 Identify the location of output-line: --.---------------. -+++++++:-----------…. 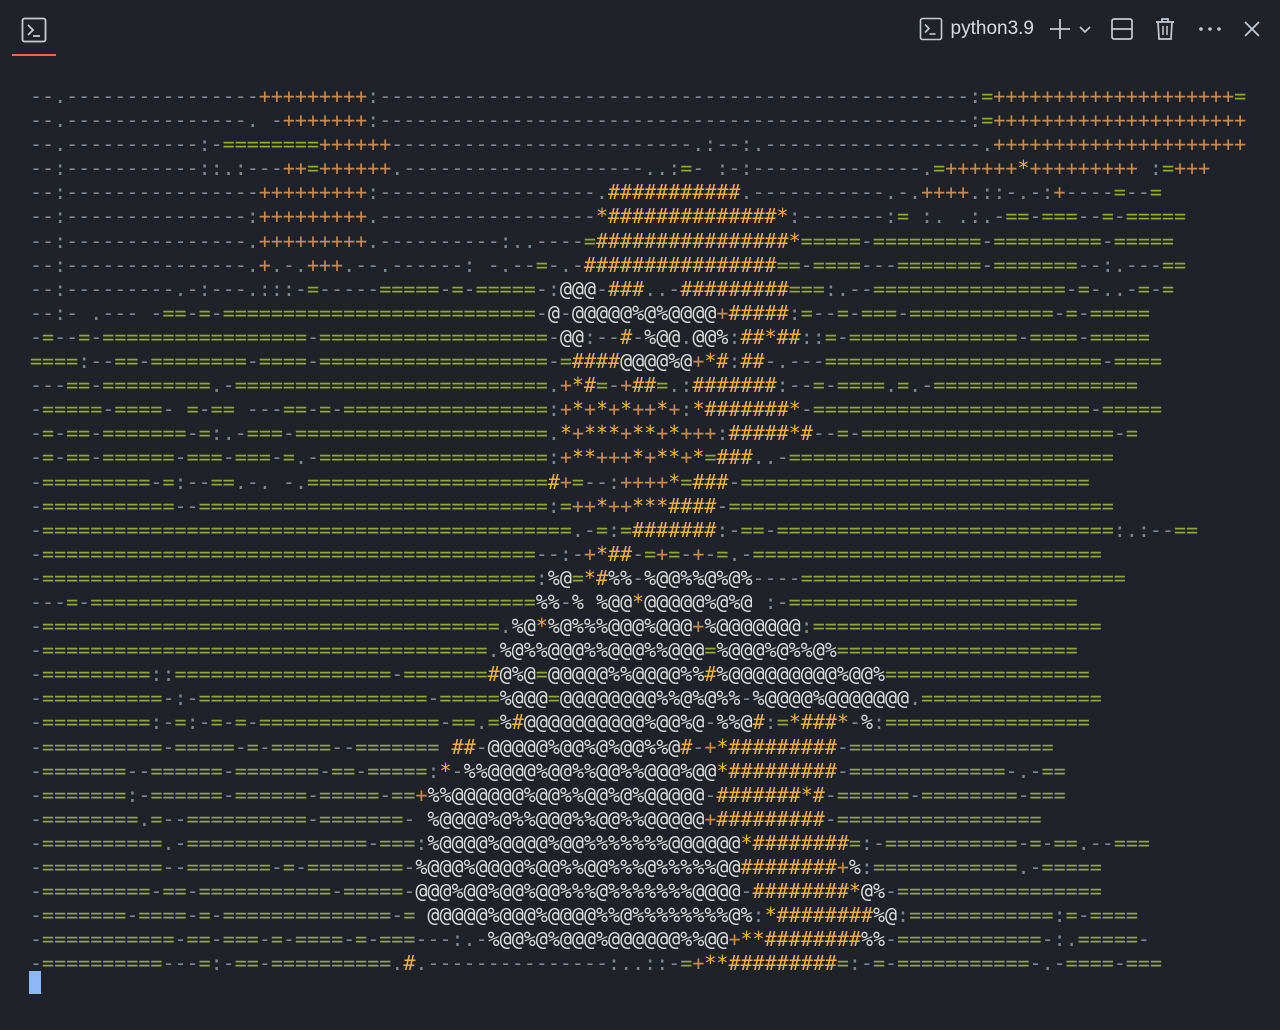
(638, 120).